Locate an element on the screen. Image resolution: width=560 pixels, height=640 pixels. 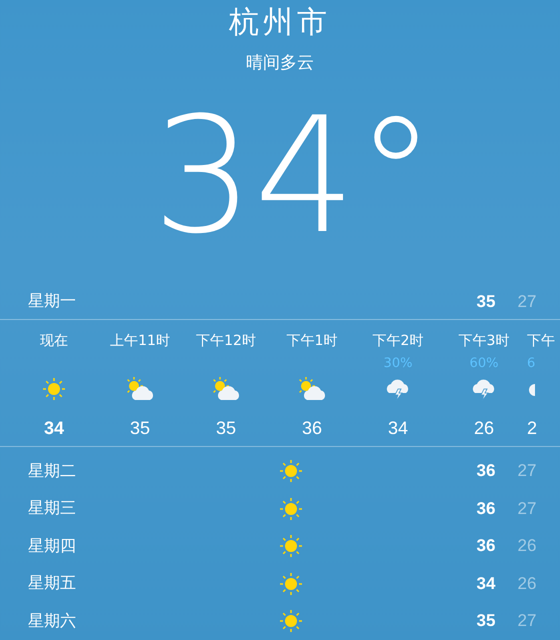
current-temperature: 34° is located at coordinates (294, 180).